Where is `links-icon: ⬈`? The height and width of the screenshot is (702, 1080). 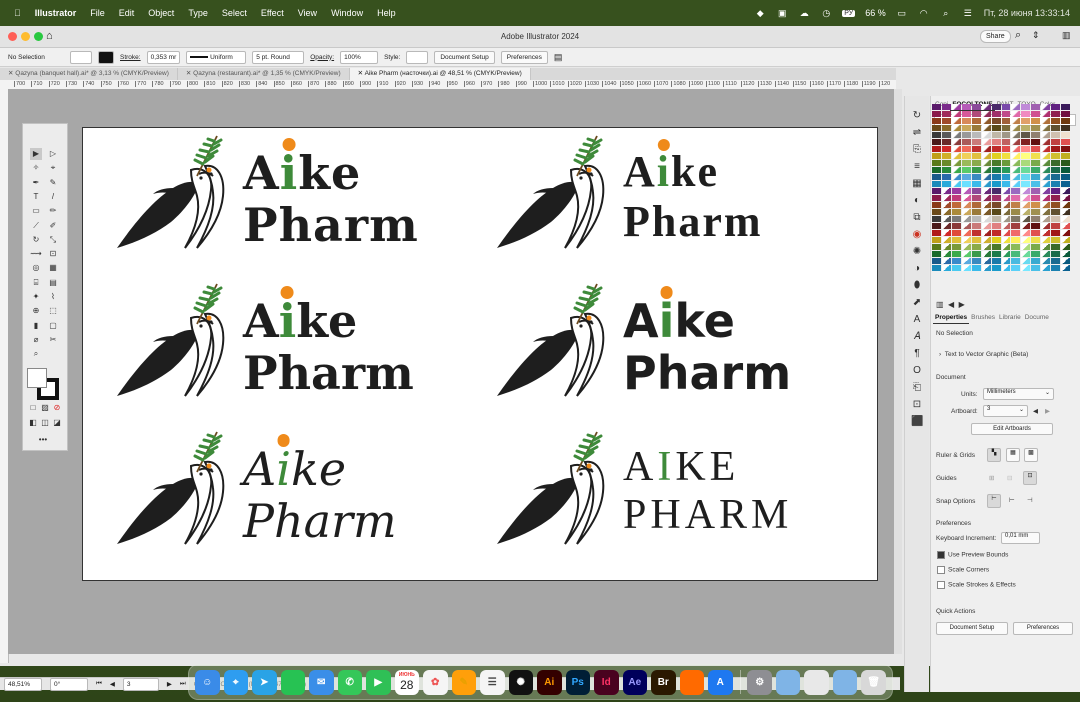
links-icon: ⬈ is located at coordinates (917, 303).